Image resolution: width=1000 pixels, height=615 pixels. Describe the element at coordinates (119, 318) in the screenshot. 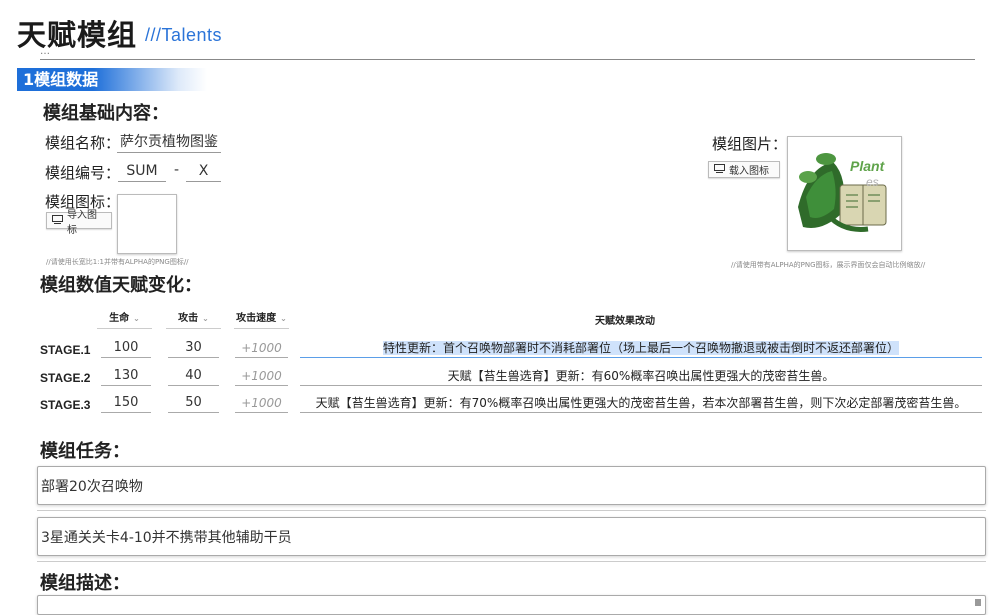

I see `hp-column-label: 生命` at that location.